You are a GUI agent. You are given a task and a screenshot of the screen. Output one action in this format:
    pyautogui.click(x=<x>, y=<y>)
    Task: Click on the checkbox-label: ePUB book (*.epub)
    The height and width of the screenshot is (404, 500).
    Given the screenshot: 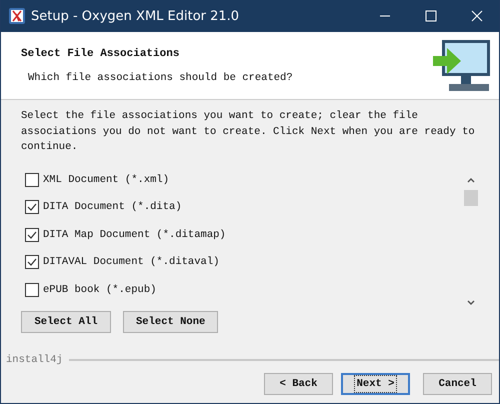 What is the action you would take?
    pyautogui.click(x=99, y=290)
    